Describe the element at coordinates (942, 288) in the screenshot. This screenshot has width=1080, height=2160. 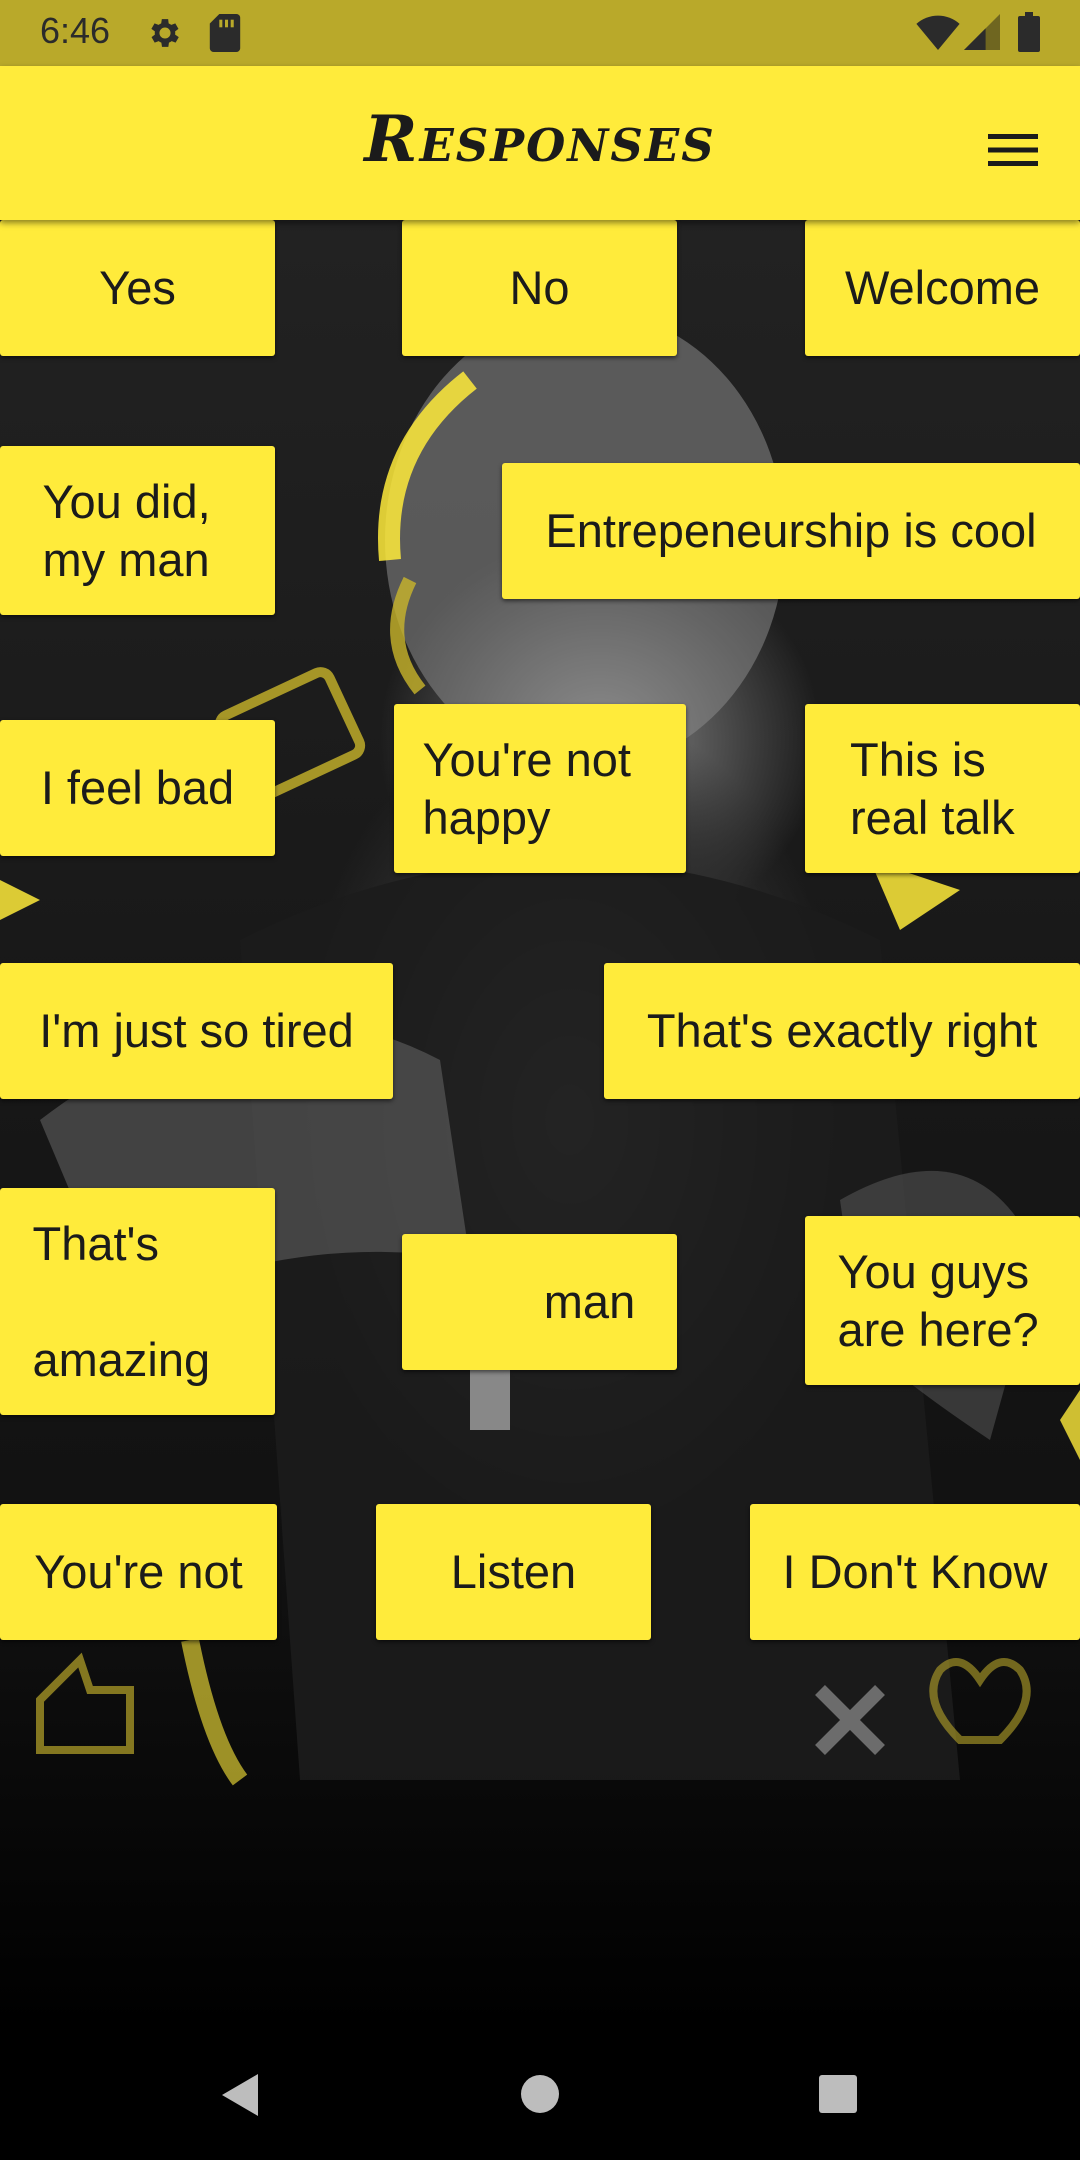
I see `response-button-welcome: Welcome` at that location.